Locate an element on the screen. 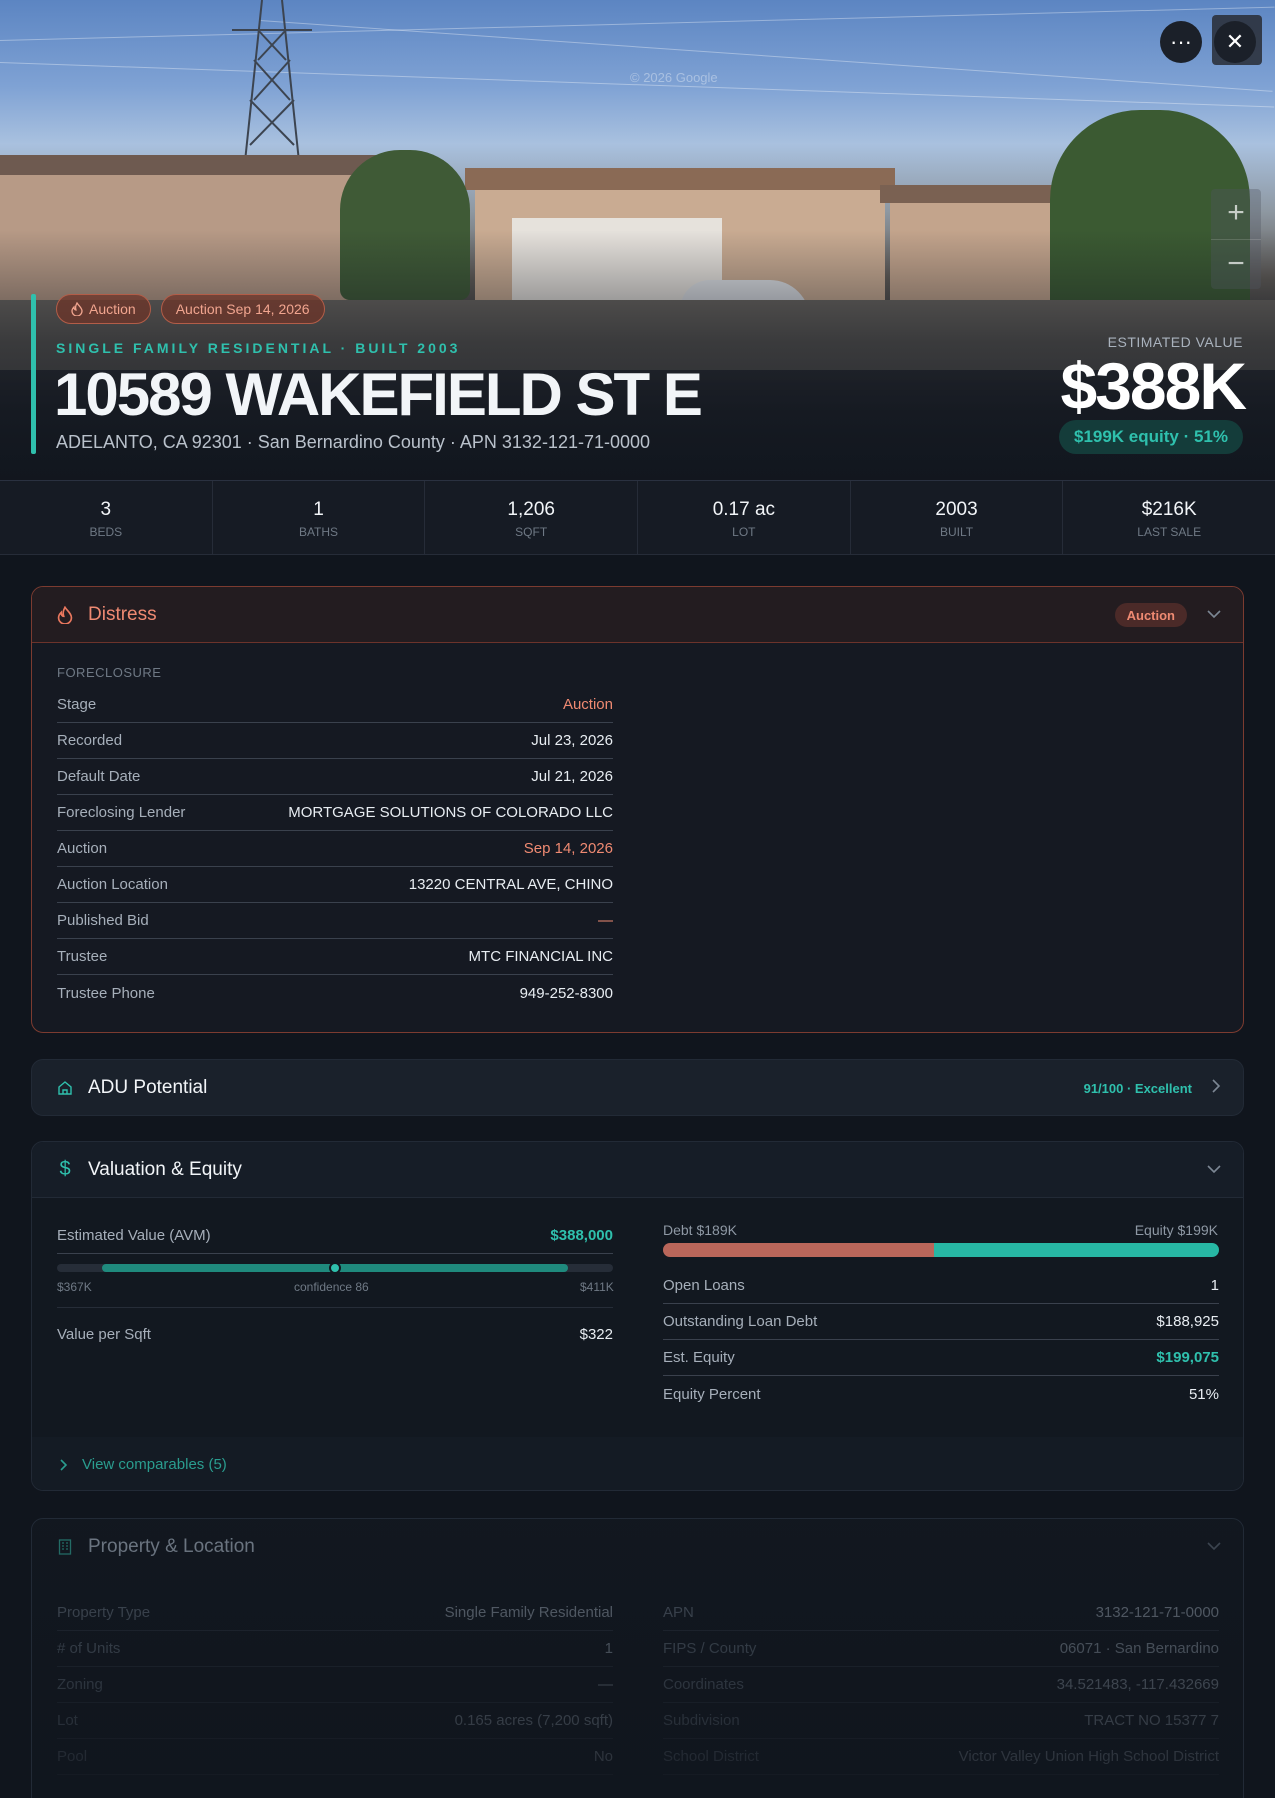 This screenshot has height=1798, width=1275. status-badges: Auction Auction Sep 14, 2026 is located at coordinates (190, 309).